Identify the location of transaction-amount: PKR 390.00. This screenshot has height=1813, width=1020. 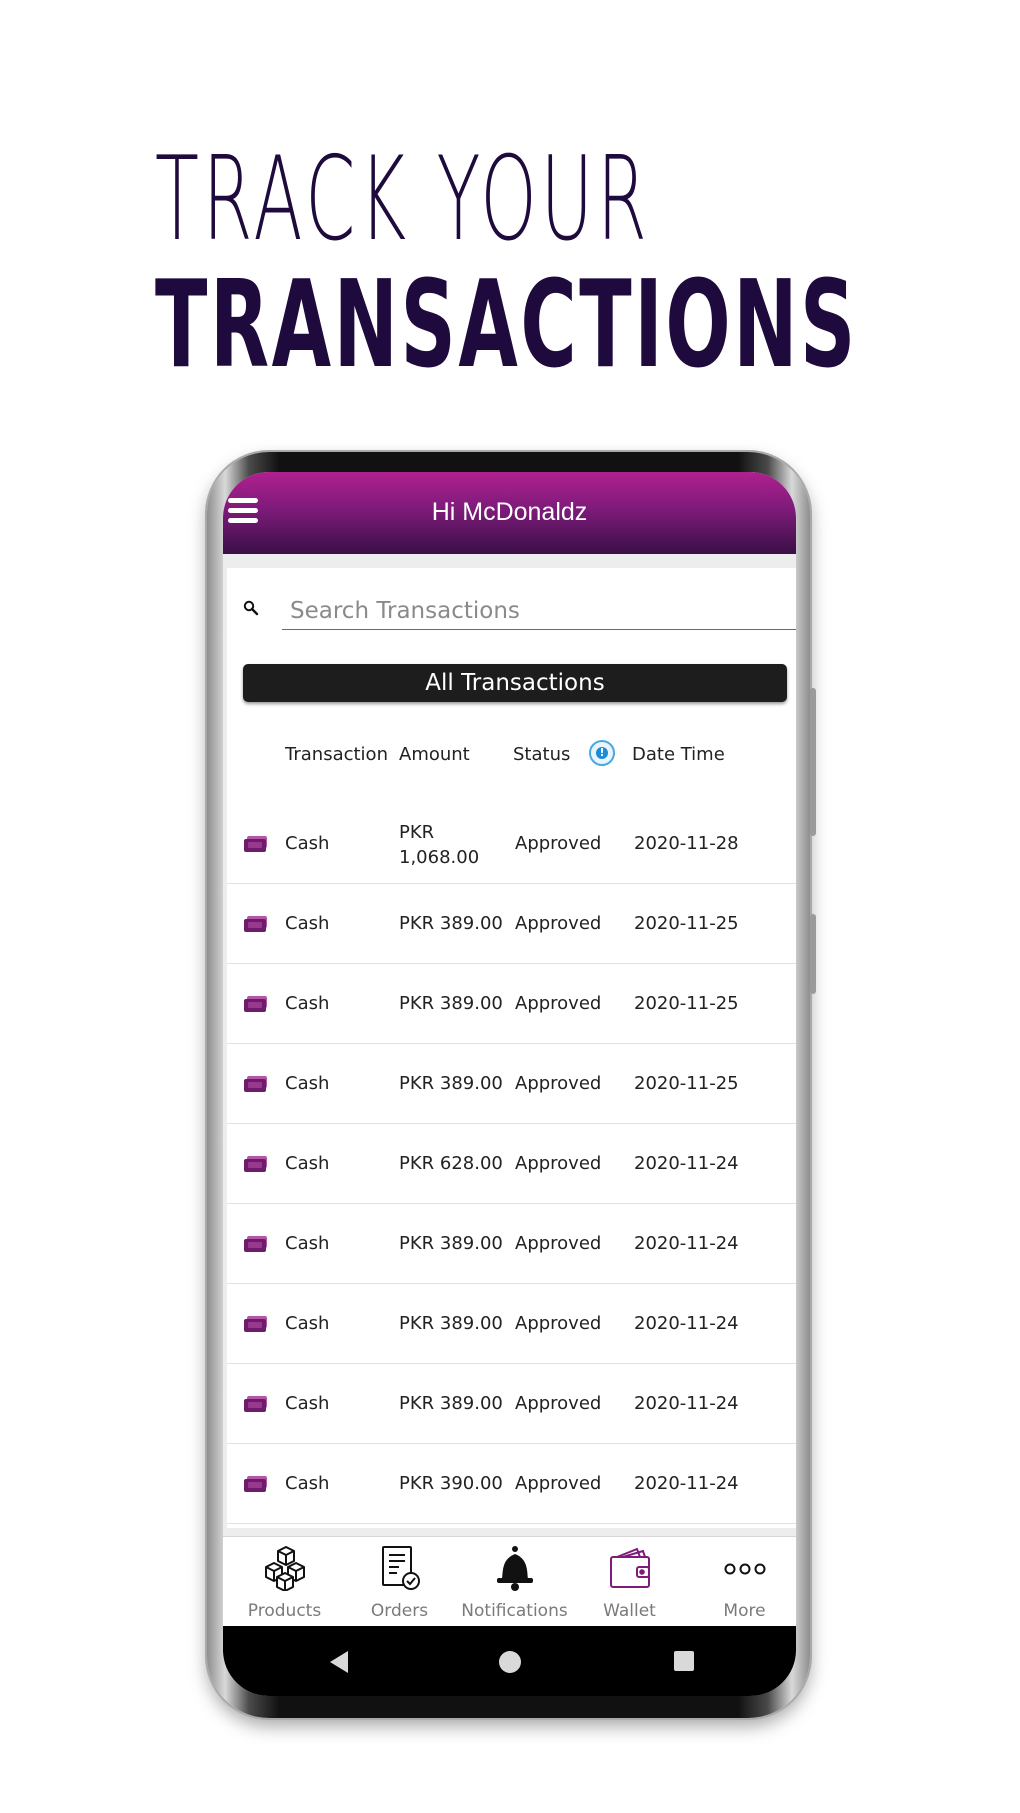
(451, 1483).